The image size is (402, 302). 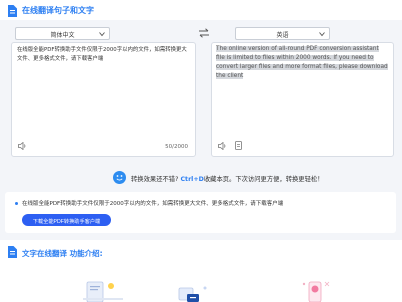 I want to click on source-language-label: 简体中文, so click(x=62, y=35).